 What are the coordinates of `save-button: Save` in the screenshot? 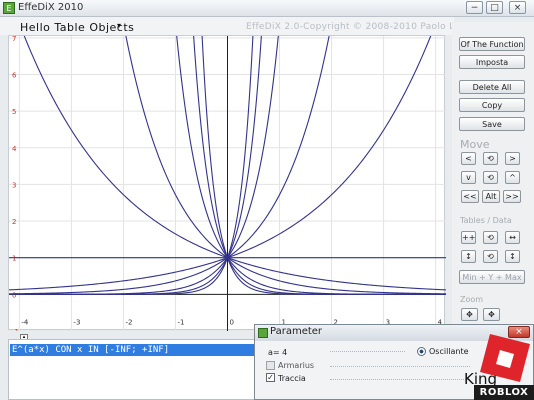 It's located at (492, 124).